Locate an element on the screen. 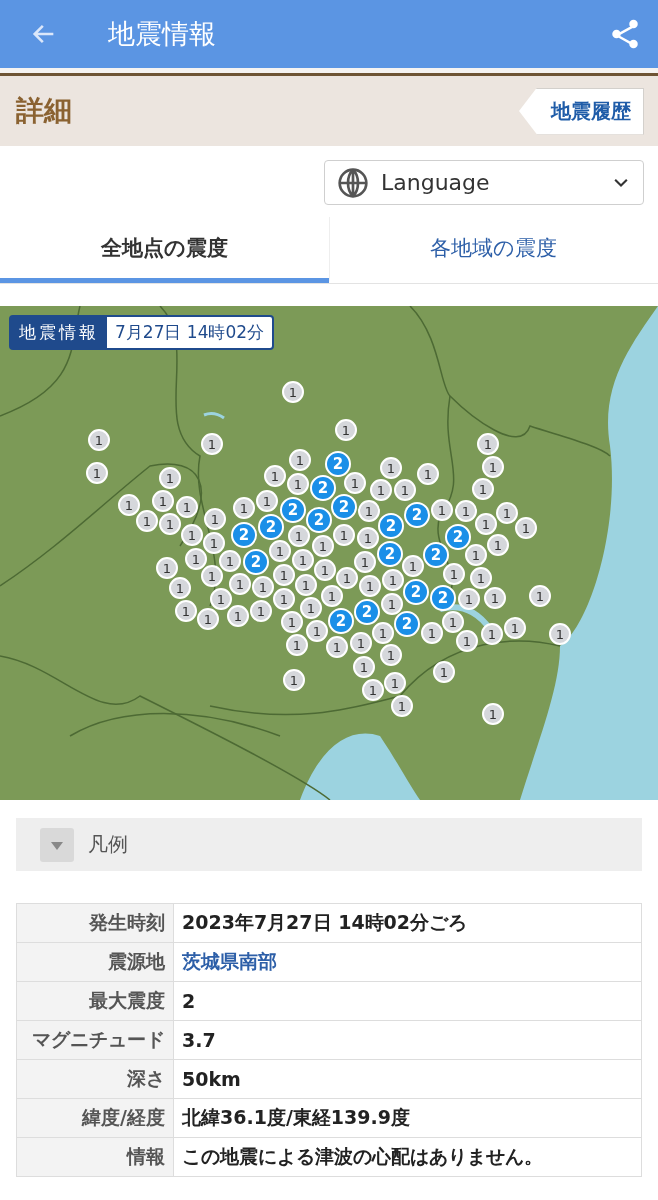  detail-value: 2 is located at coordinates (407, 1001).